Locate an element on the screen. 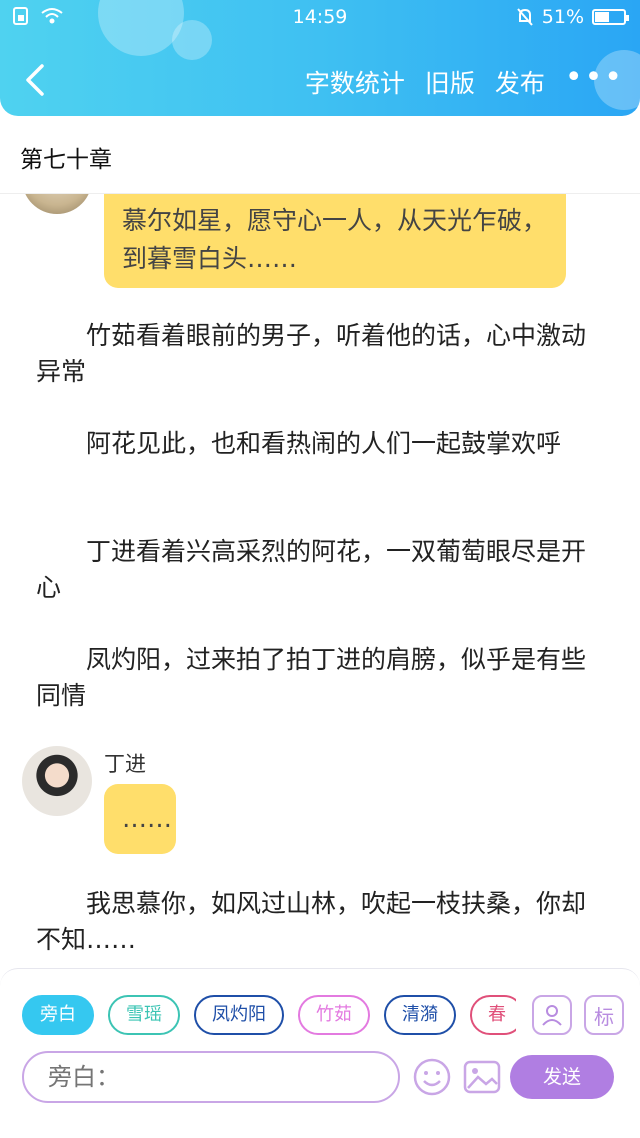 This screenshot has height=1138, width=640. narration-paragraph: 阿花见此，也和看热闹的人们一起鼓掌欢呼 is located at coordinates (321, 444).